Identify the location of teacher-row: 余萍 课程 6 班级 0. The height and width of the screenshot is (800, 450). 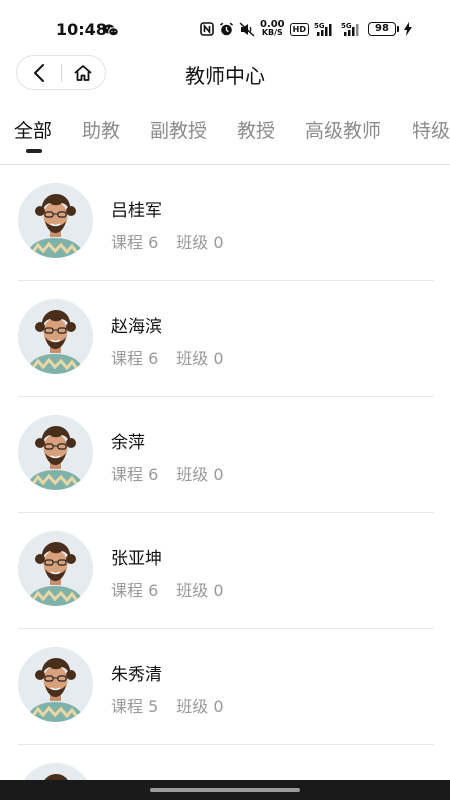
(225, 455).